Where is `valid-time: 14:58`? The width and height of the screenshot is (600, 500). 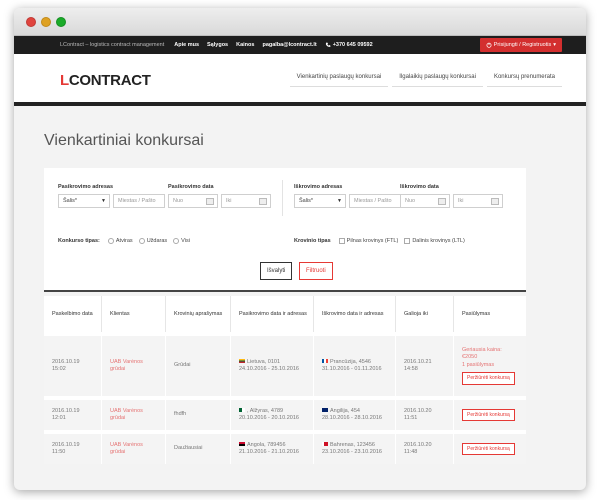
valid-time: 14:58 is located at coordinates (411, 369).